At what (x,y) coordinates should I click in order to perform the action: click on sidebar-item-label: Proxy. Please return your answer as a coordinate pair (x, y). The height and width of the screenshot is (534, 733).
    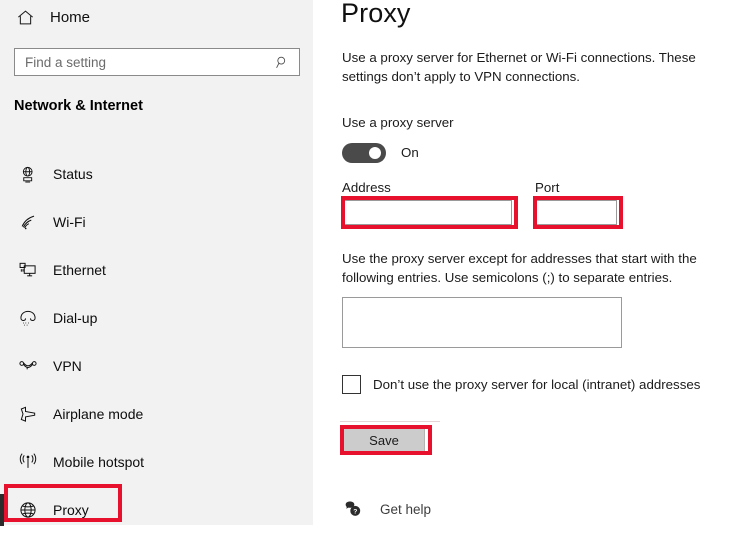
    Looking at the image, I should click on (71, 510).